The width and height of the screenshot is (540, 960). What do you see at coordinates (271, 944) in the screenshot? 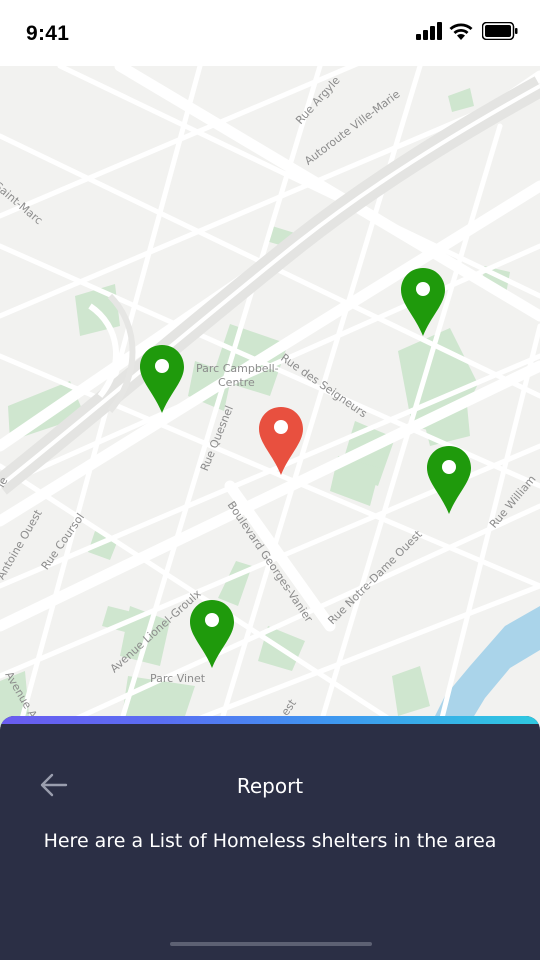
I see `home-indicator` at bounding box center [271, 944].